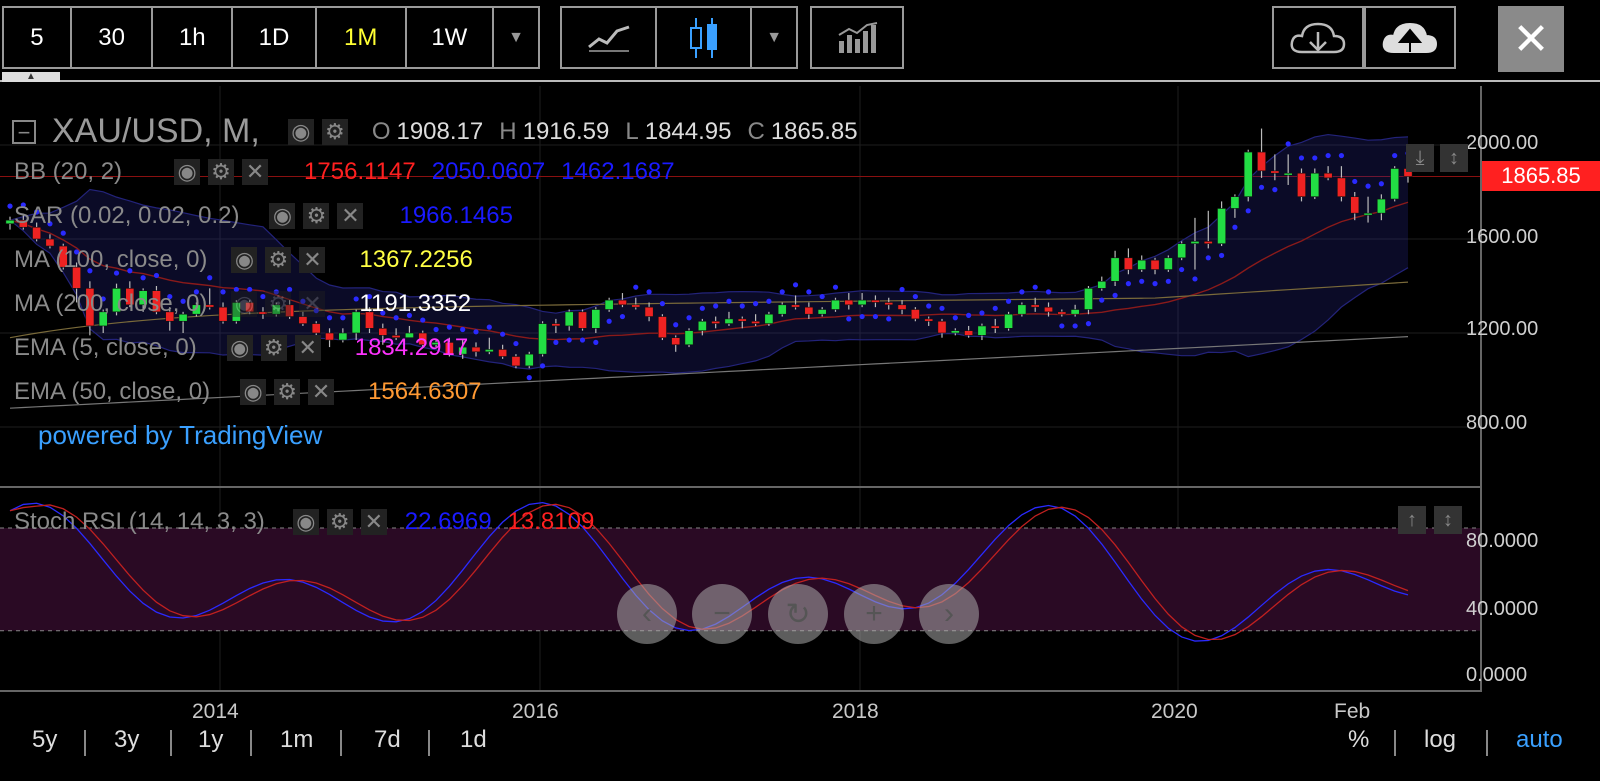 Image resolution: width=1600 pixels, height=781 pixels. What do you see at coordinates (111, 303) in the screenshot?
I see `legend-ma200-label: MA (200, close, 0)` at bounding box center [111, 303].